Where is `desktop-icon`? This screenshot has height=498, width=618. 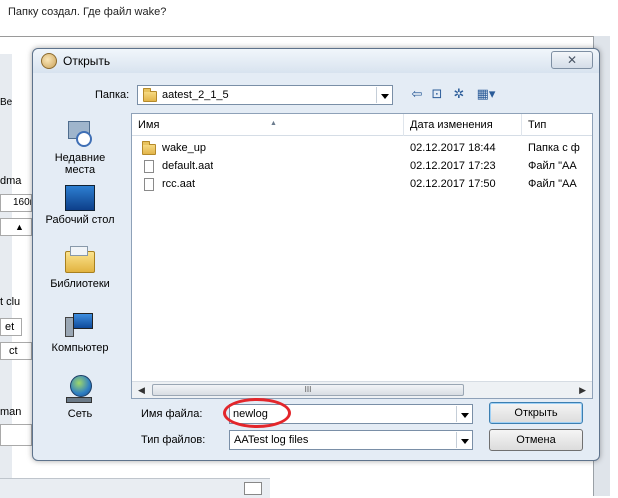
desktop-icon is located at coordinates (80, 198).